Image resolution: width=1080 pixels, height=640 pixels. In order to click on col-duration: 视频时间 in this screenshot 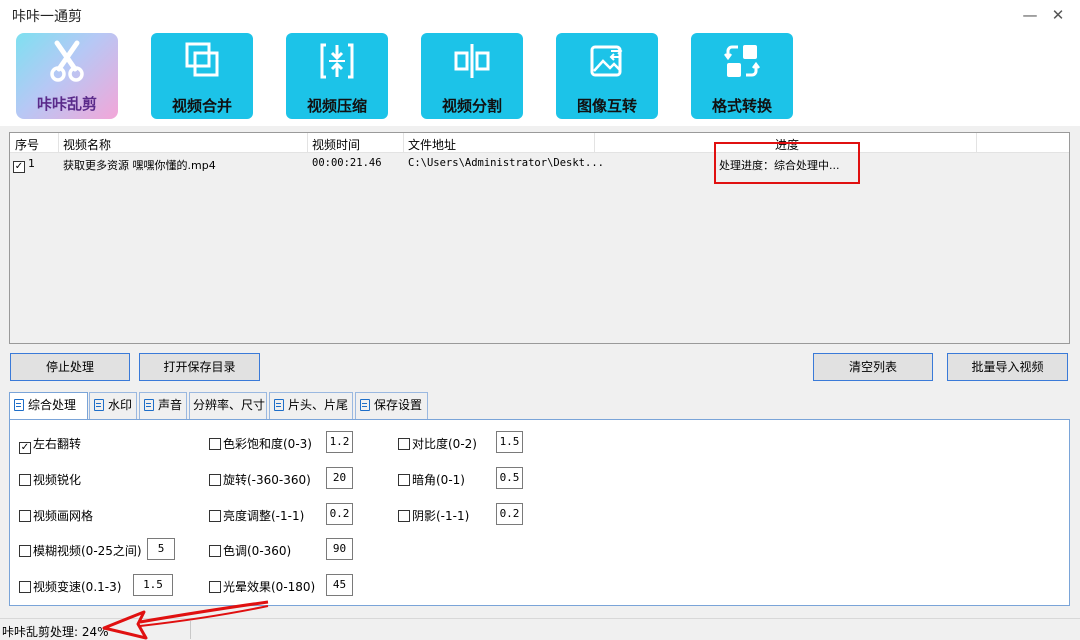, I will do `click(336, 144)`.